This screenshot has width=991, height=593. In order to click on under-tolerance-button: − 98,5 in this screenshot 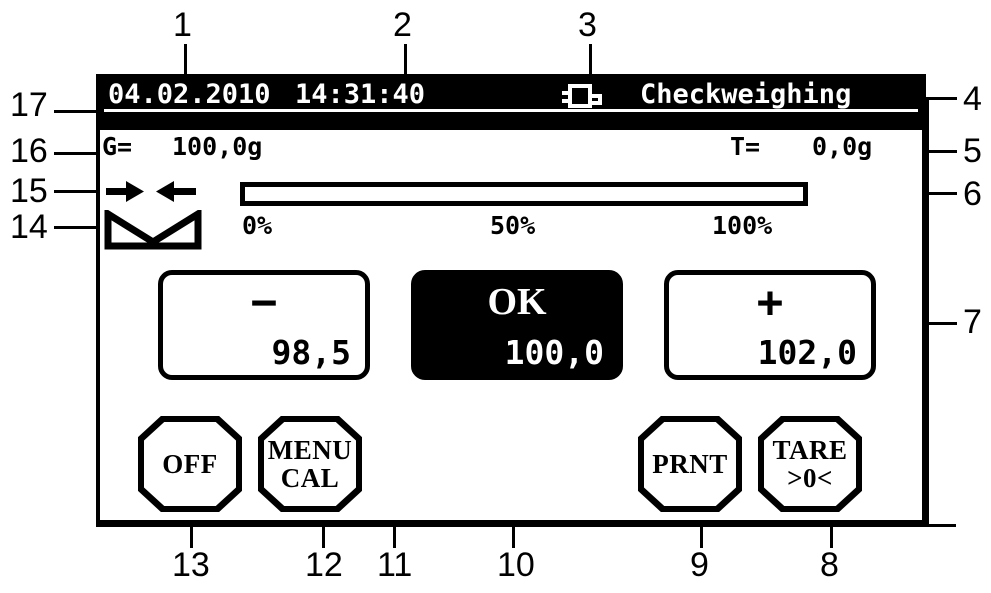, I will do `click(264, 325)`.